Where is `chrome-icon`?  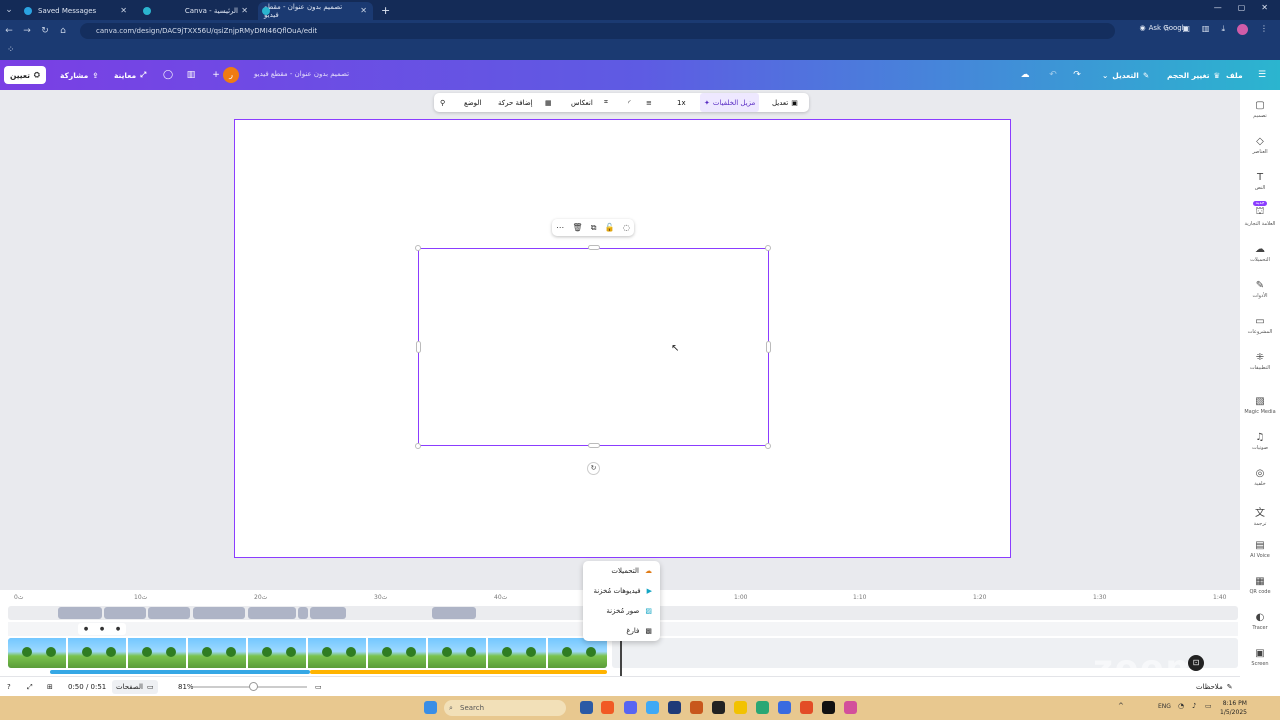
chrome-icon is located at coordinates (806, 707).